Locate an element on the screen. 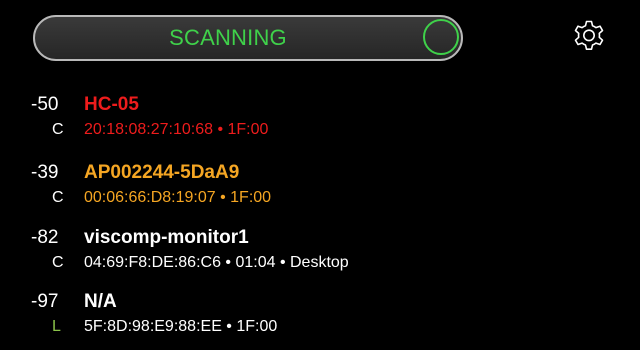  scan-indicator-ring is located at coordinates (441, 37).